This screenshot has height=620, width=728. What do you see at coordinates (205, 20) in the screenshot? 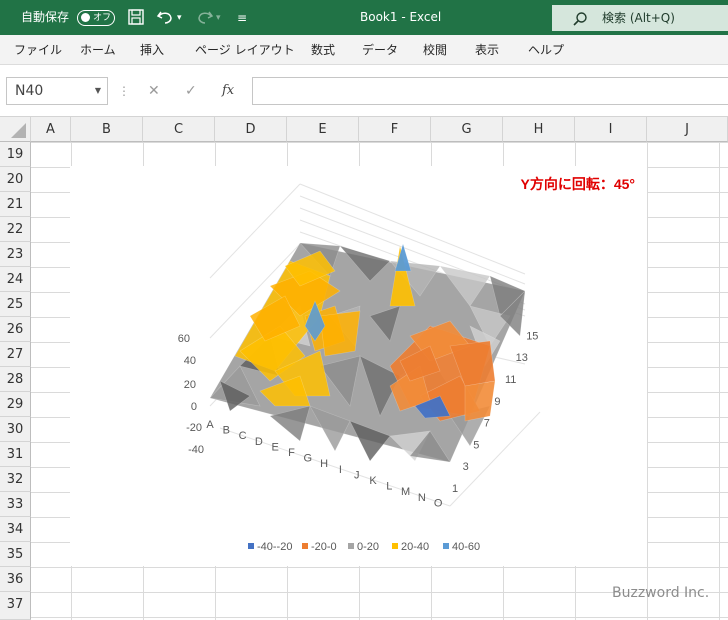
I see `redo-icon` at bounding box center [205, 20].